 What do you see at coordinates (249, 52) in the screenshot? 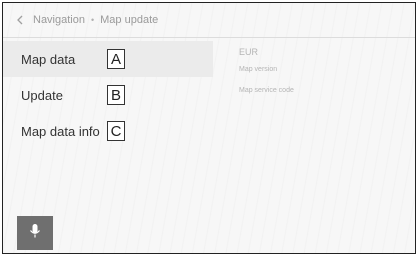
I see `region-value: EUR` at bounding box center [249, 52].